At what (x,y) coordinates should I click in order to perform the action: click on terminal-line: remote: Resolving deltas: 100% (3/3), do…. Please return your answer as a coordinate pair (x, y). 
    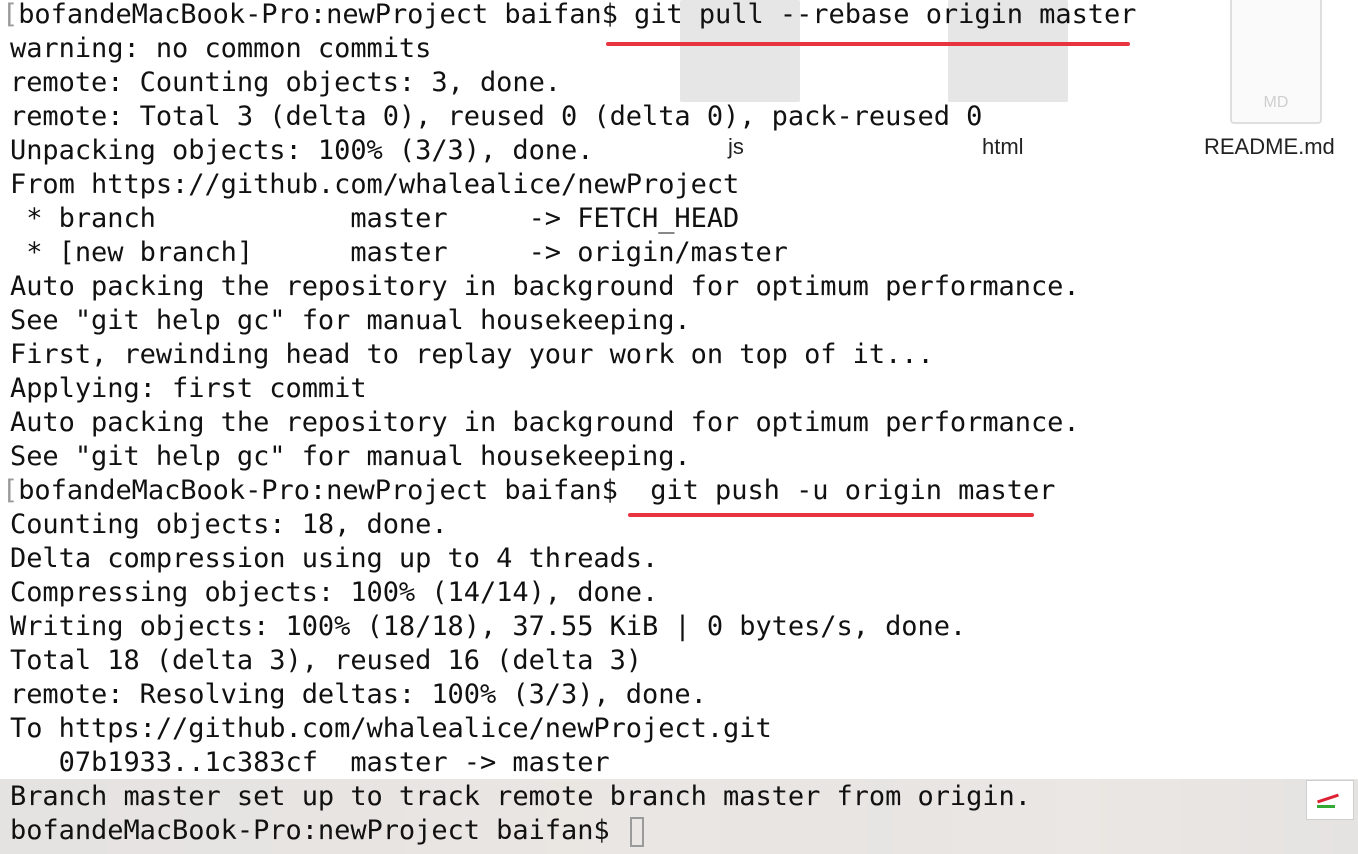
    Looking at the image, I should click on (358, 694).